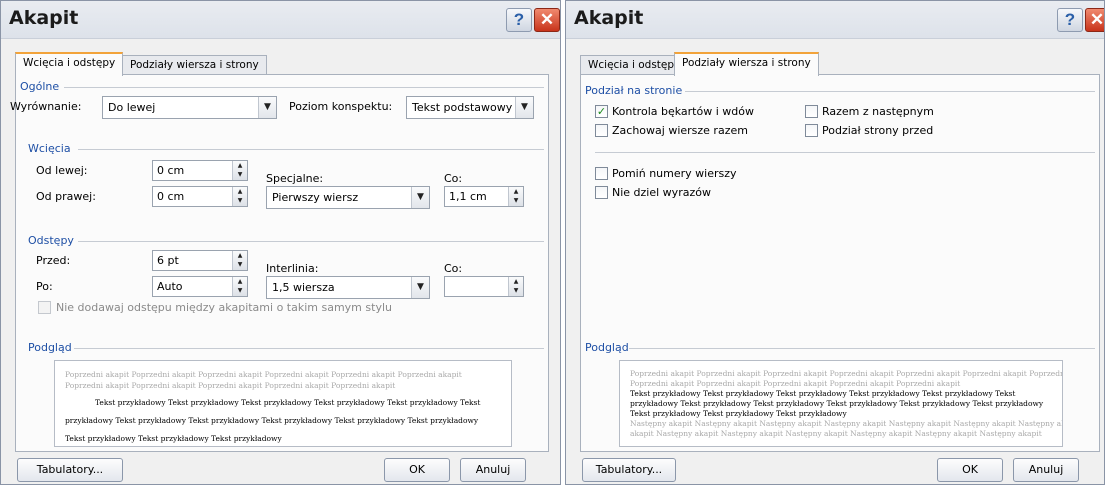 This screenshot has height=485, width=1105. What do you see at coordinates (683, 111) in the screenshot?
I see `widow-control-label: Kontrola bękartów i wdów` at bounding box center [683, 111].